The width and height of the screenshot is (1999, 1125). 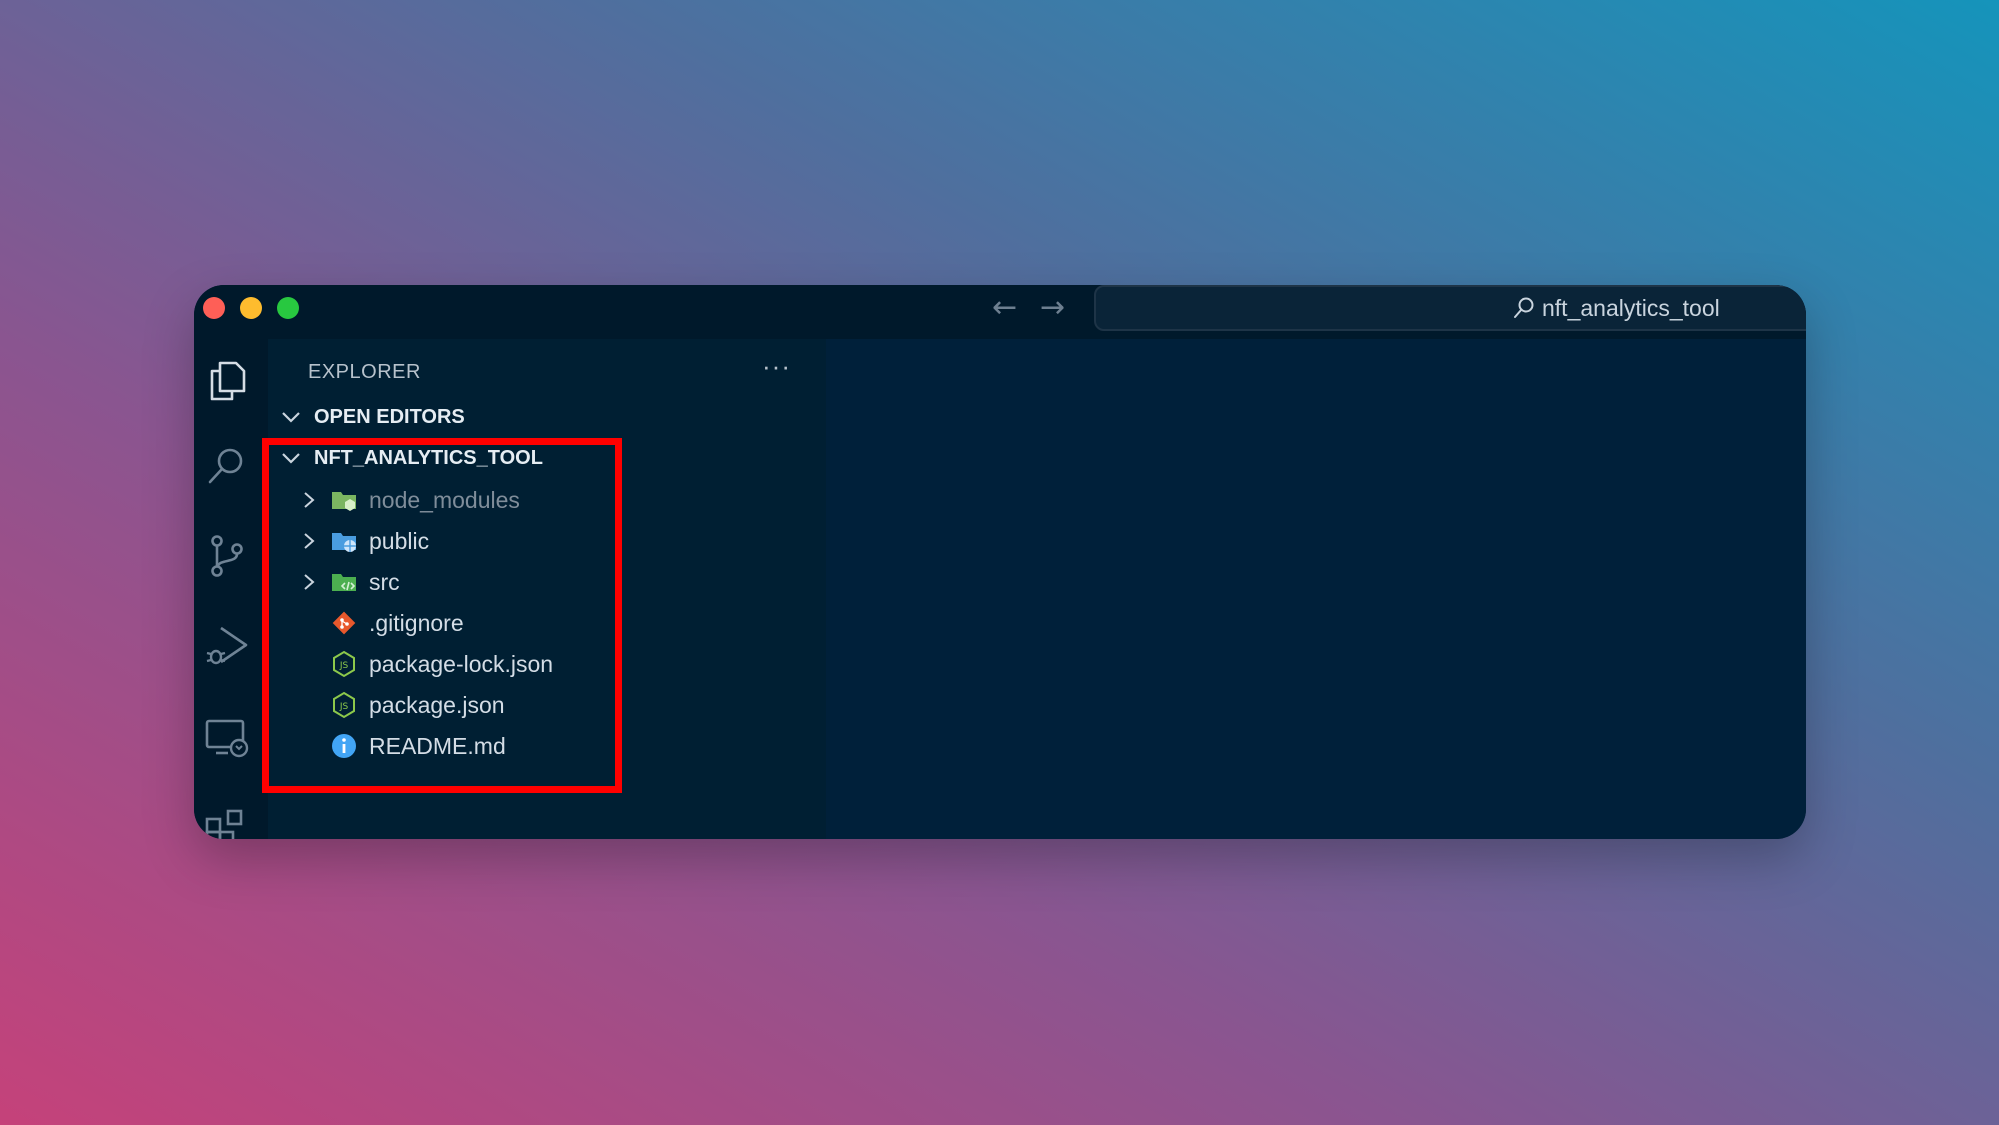 What do you see at coordinates (1450, 308) in the screenshot?
I see `command-center-search: nft_analytics_tool` at bounding box center [1450, 308].